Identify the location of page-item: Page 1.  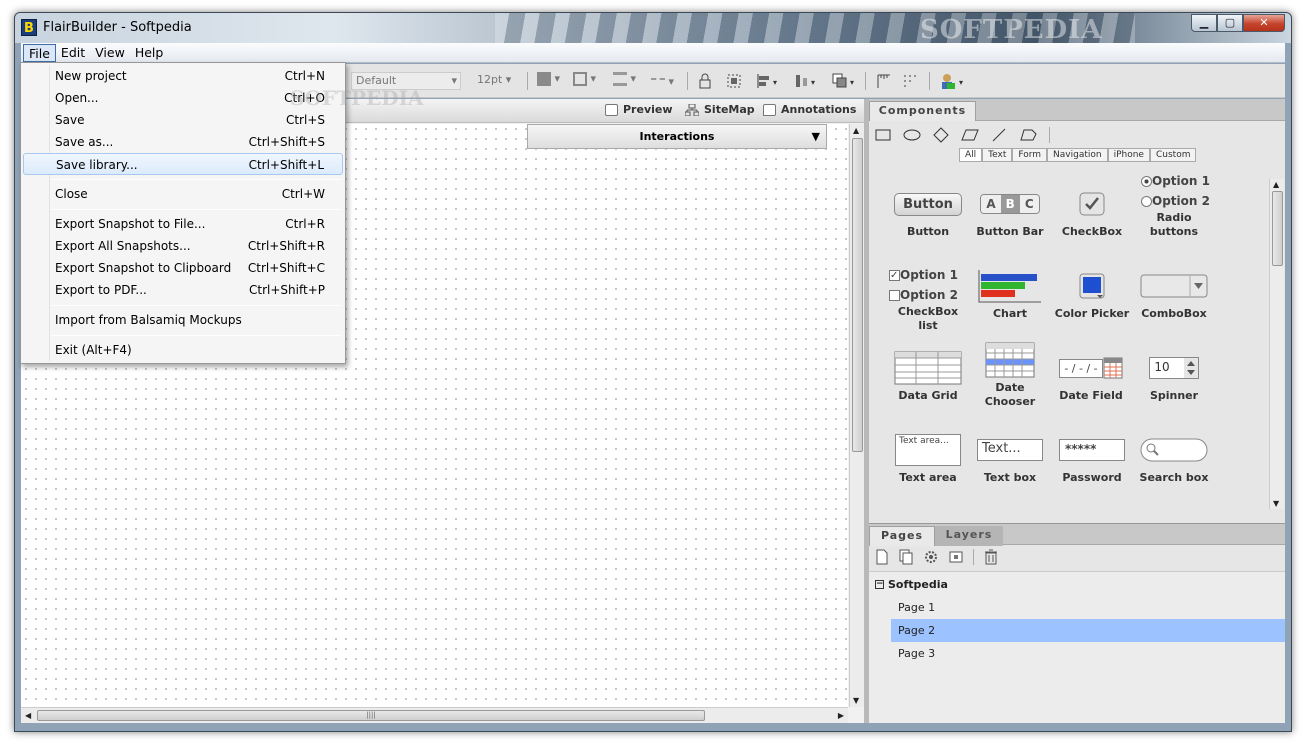
(1088, 607).